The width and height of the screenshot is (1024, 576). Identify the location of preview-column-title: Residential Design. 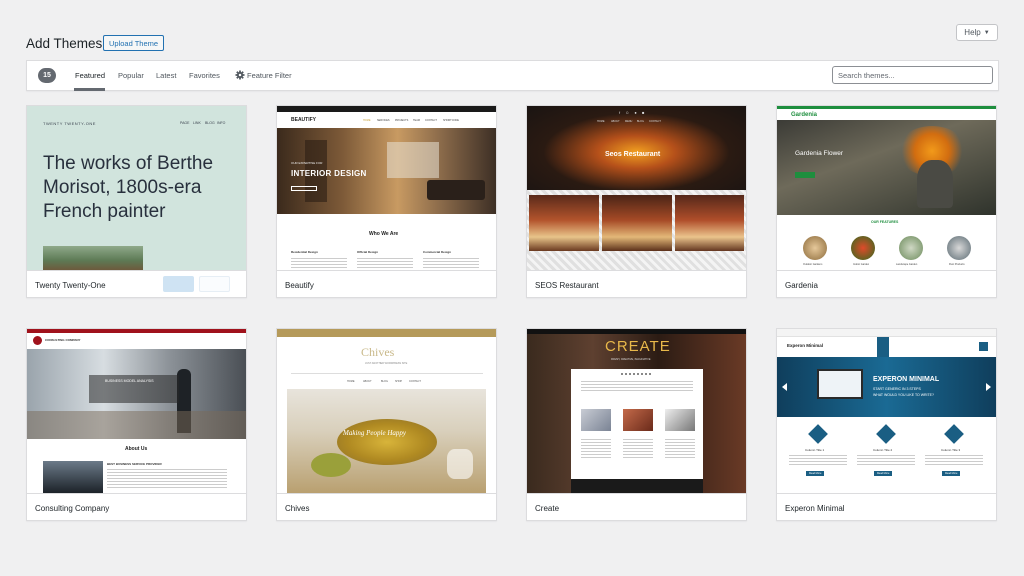
(304, 252).